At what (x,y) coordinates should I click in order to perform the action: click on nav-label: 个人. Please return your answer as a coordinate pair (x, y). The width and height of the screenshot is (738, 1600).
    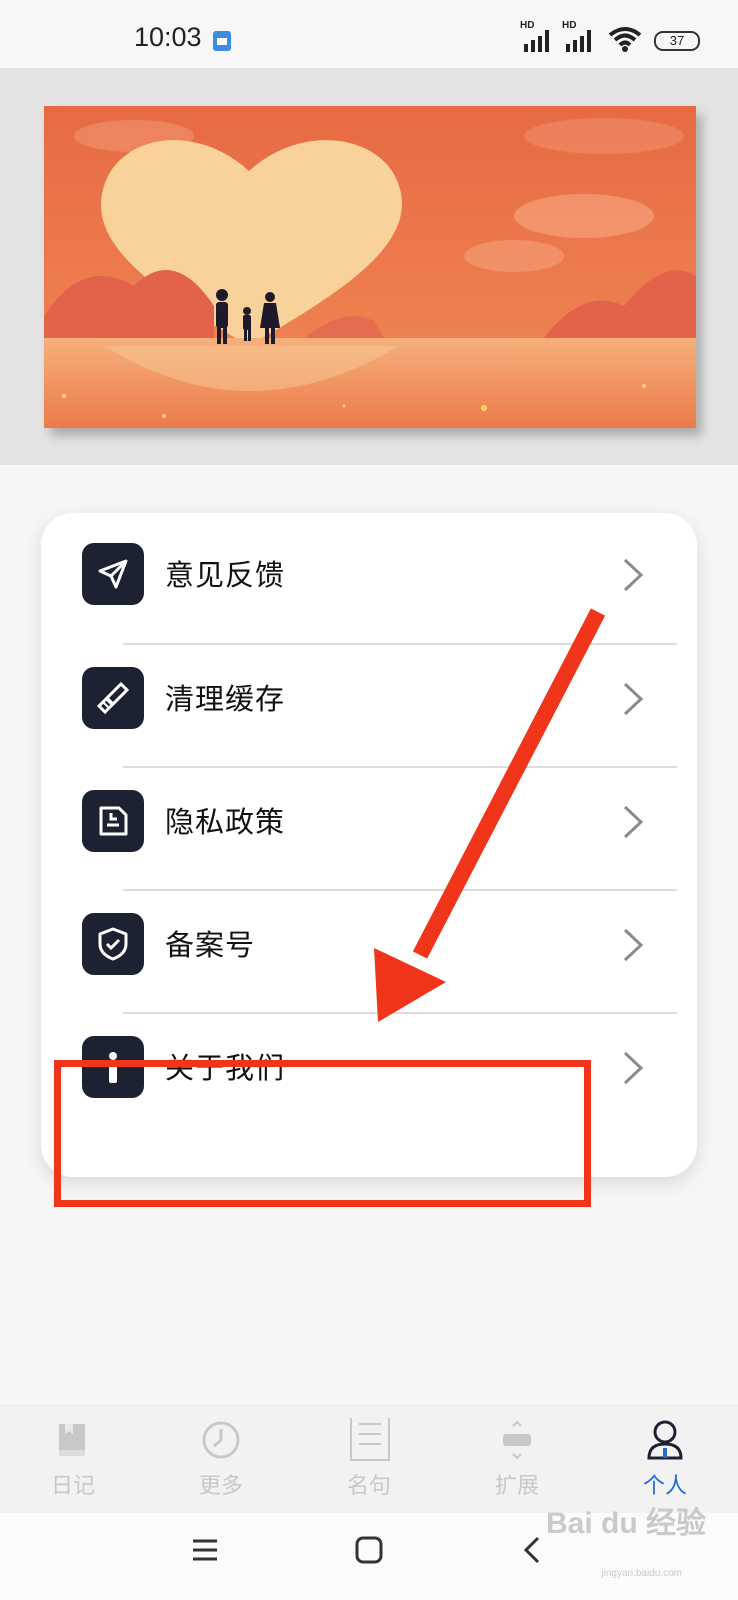
    Looking at the image, I should click on (664, 1486).